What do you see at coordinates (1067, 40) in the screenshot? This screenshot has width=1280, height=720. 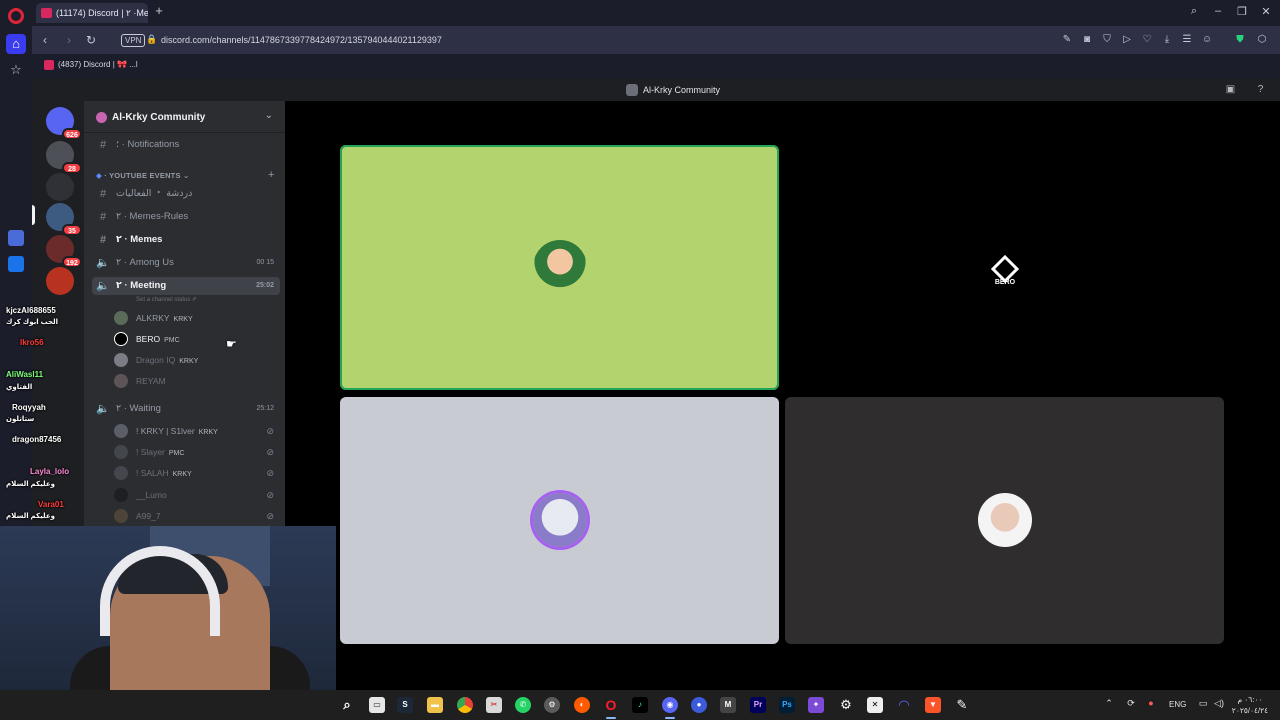 I see `edit-icon: ✎` at bounding box center [1067, 40].